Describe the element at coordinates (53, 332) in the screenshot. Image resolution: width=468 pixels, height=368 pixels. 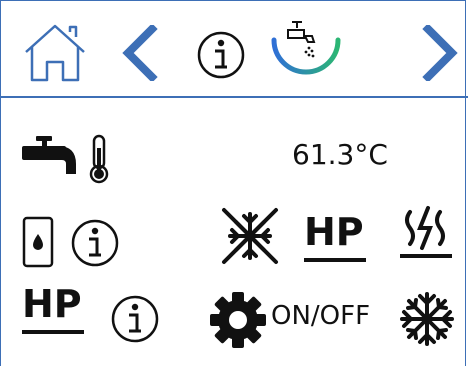
I see `hp-label-underline` at that location.